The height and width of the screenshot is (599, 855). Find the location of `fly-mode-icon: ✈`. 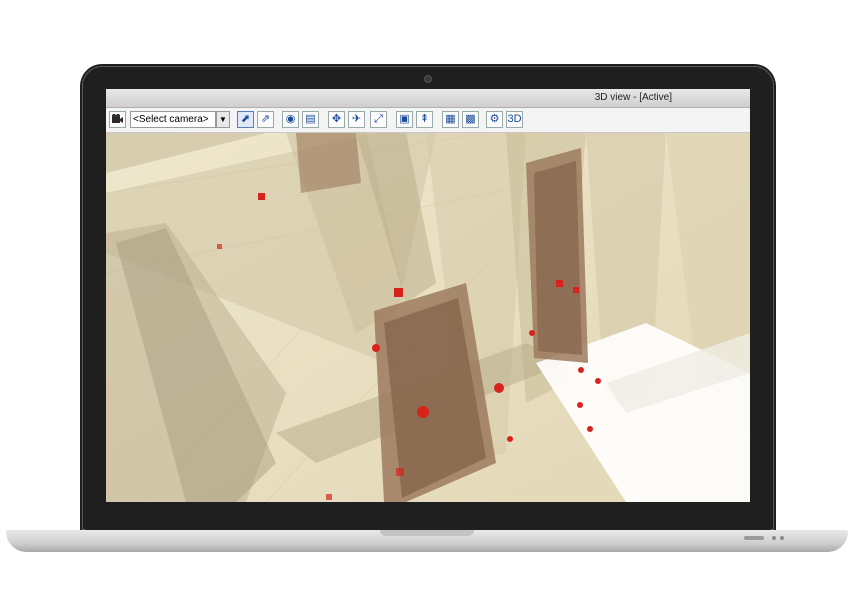

fly-mode-icon: ✈ is located at coordinates (356, 119).